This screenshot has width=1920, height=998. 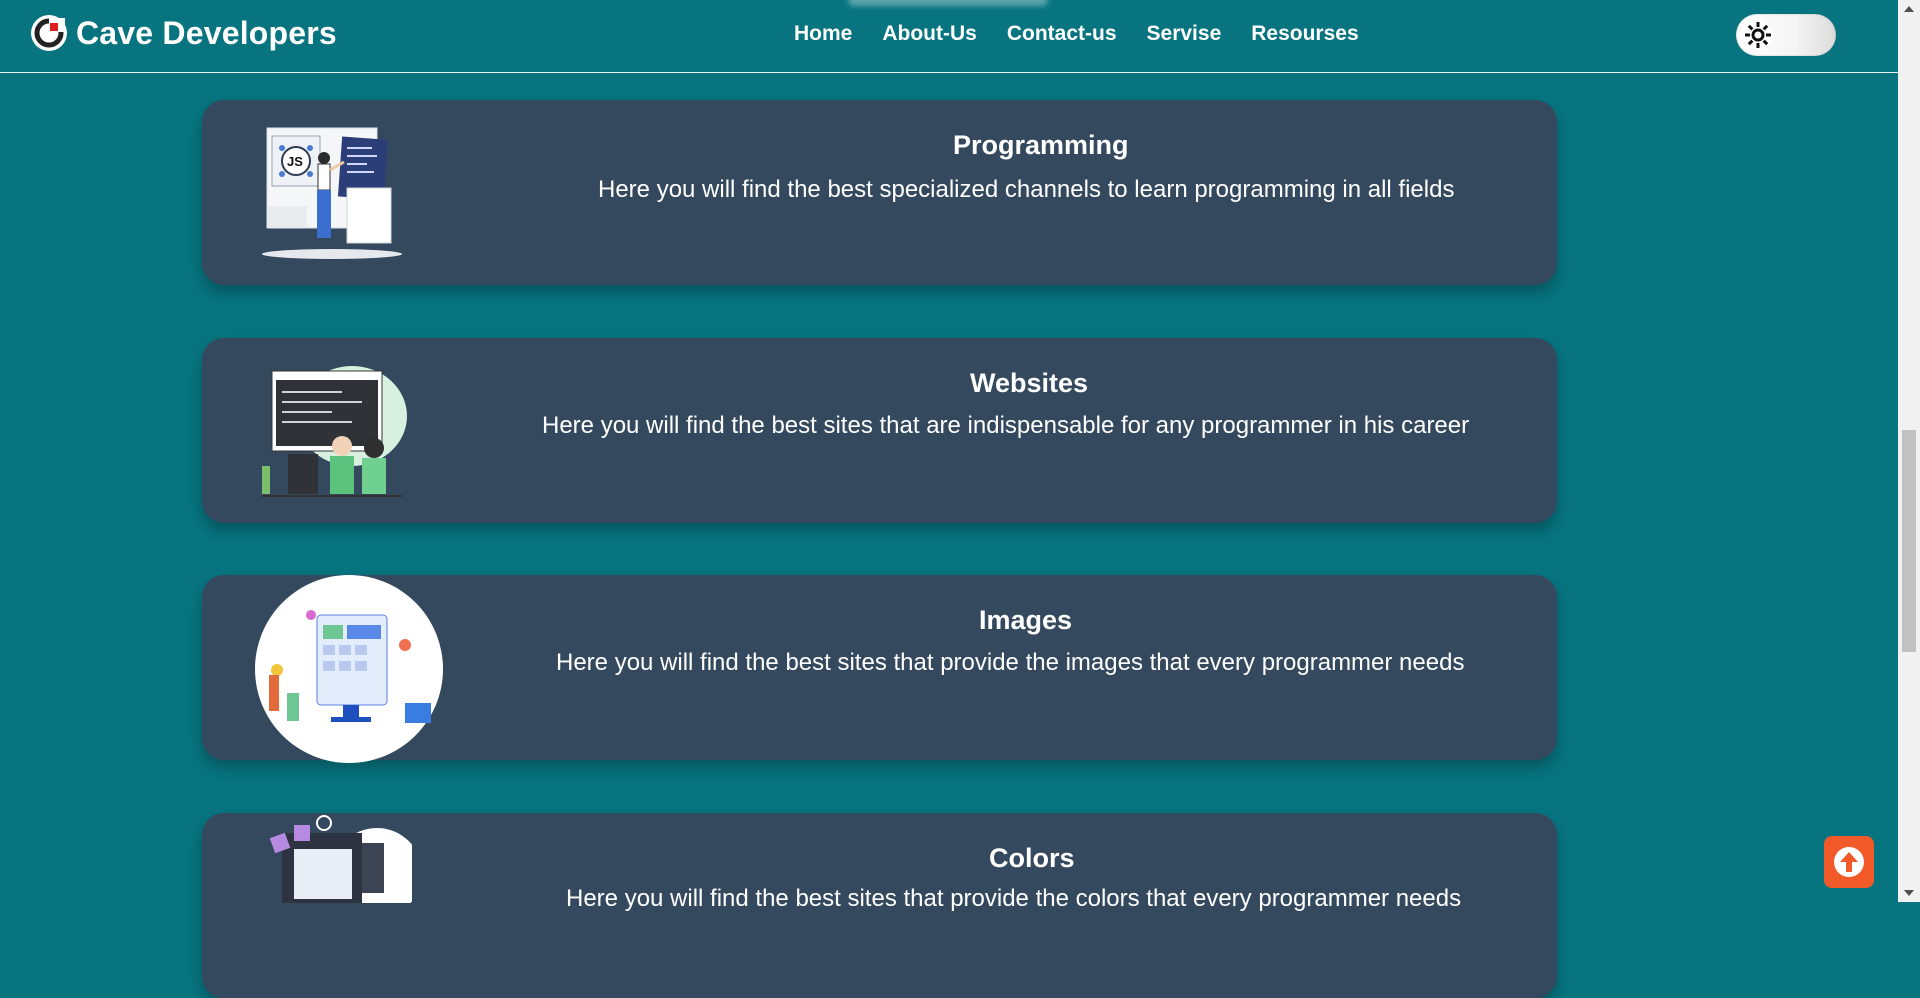 What do you see at coordinates (340, 859) in the screenshot?
I see `colors-illustration` at bounding box center [340, 859].